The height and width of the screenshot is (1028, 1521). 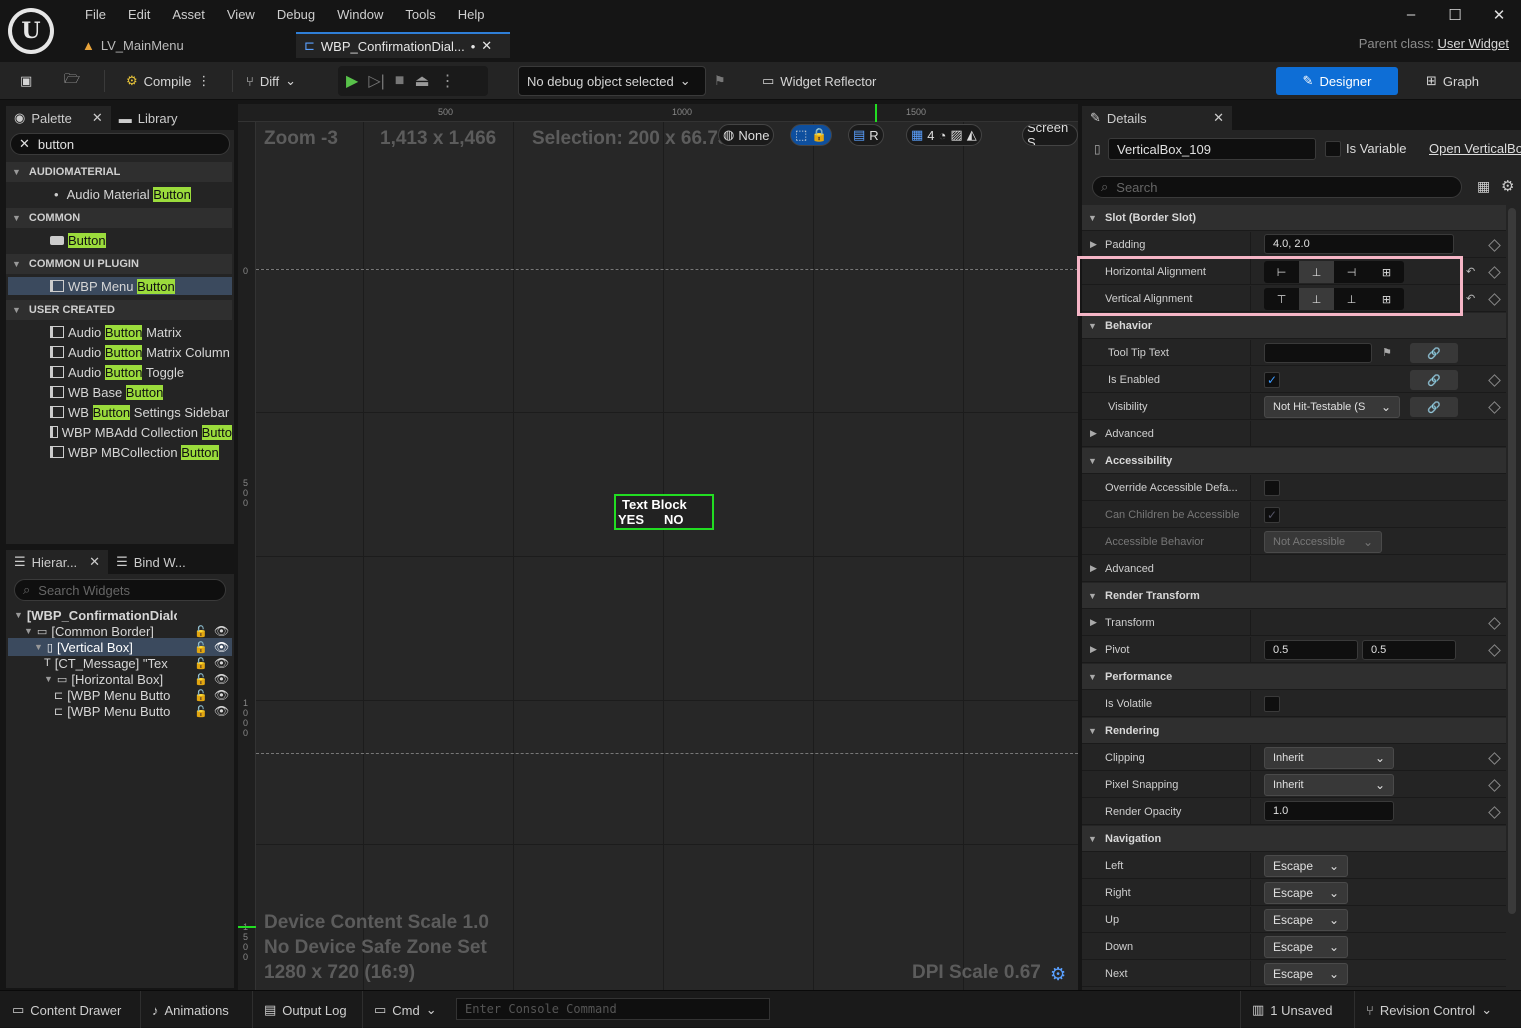 I want to click on palette-item: WB Button Settings Sidebar, so click(x=120, y=412).